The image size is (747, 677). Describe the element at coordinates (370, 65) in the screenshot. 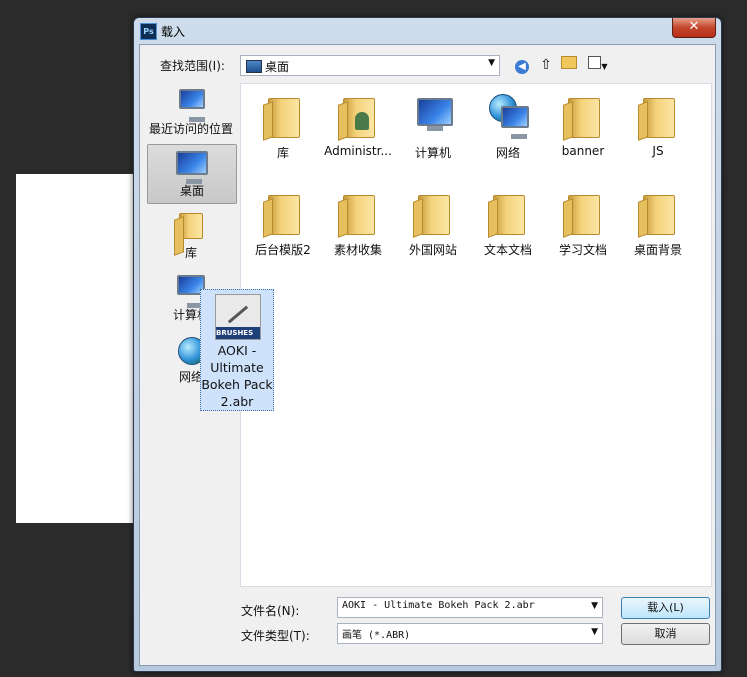

I see `look-in-dropdown: 桌面 ▼` at that location.